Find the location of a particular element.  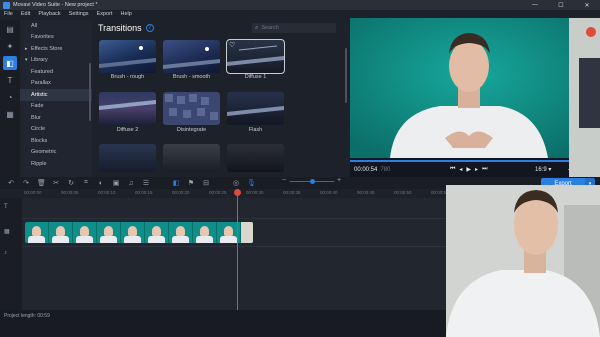

properties-icon: ☰ is located at coordinates (146, 183).